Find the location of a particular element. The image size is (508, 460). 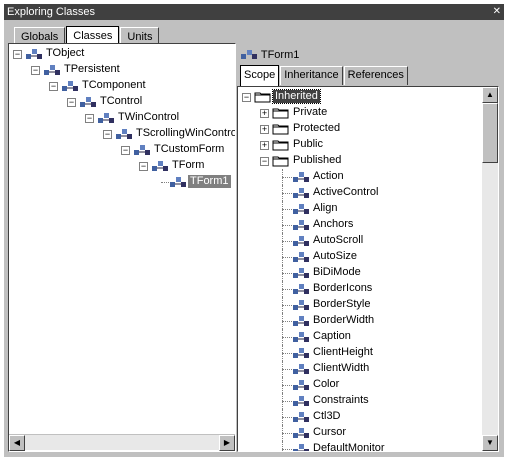

tree-member: Ctl3D is located at coordinates (360, 417).